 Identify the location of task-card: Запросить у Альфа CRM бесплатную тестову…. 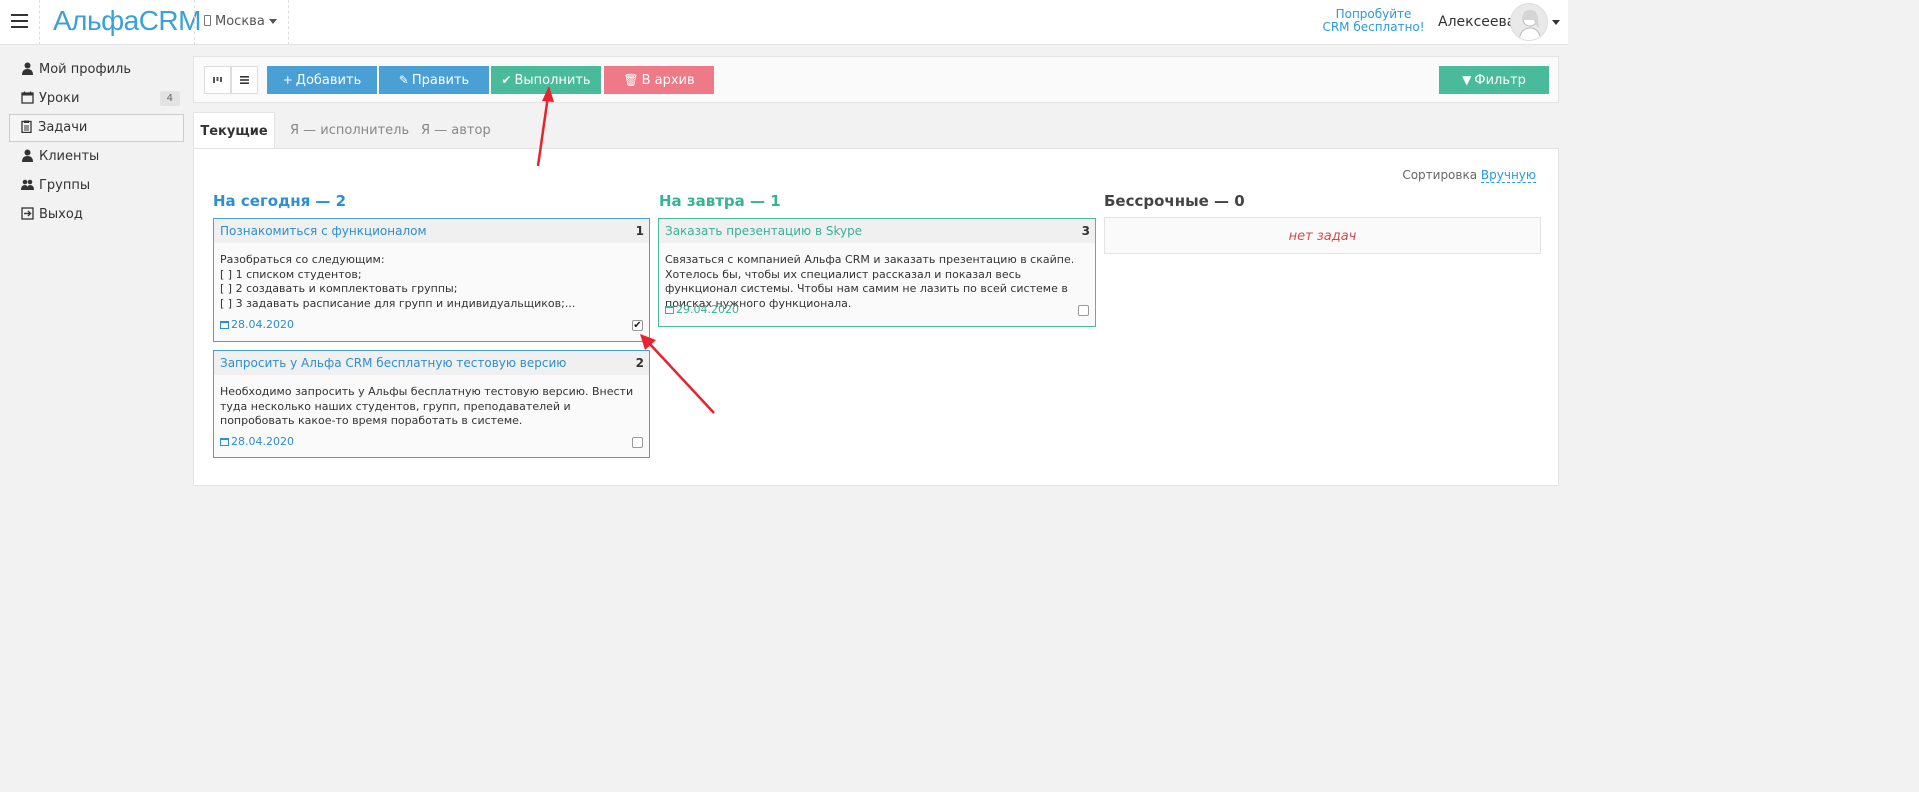
(431, 404).